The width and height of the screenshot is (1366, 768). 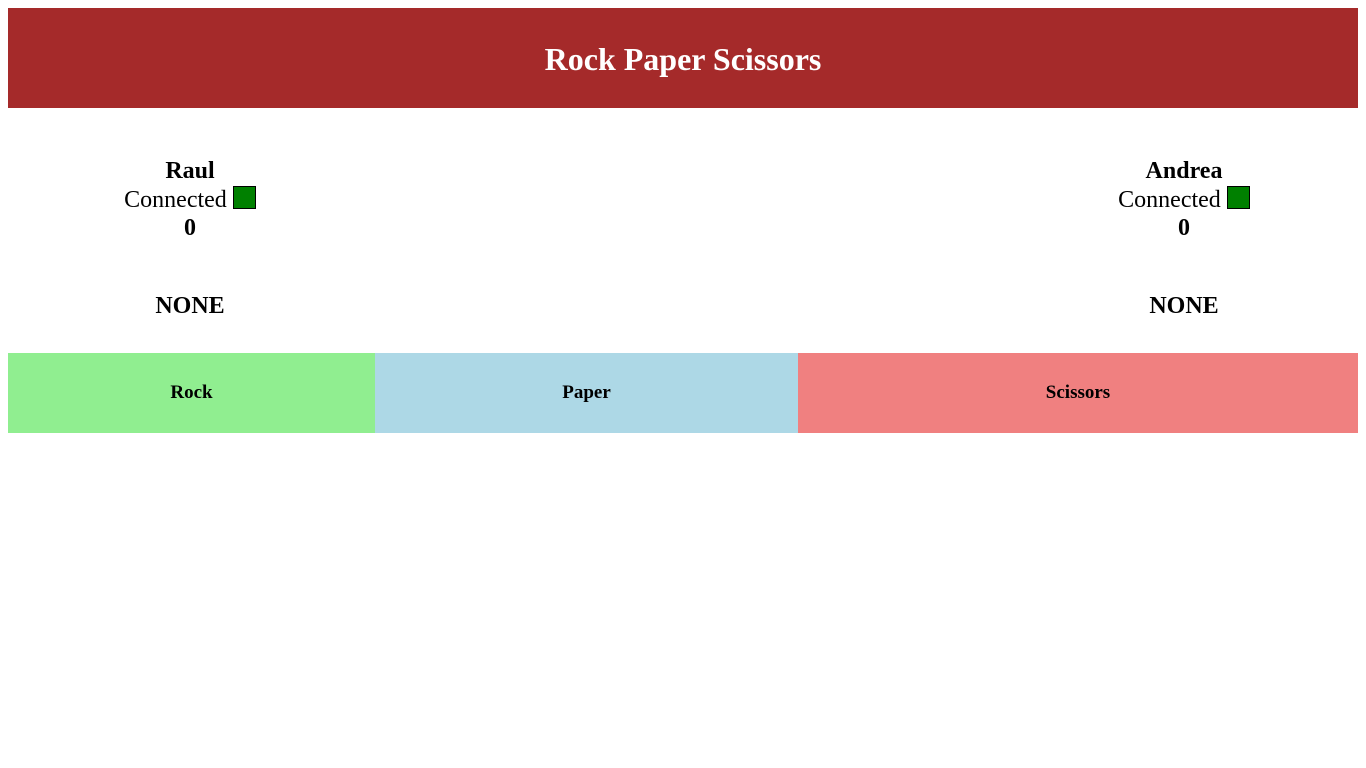 What do you see at coordinates (190, 171) in the screenshot?
I see `player-name: Raul` at bounding box center [190, 171].